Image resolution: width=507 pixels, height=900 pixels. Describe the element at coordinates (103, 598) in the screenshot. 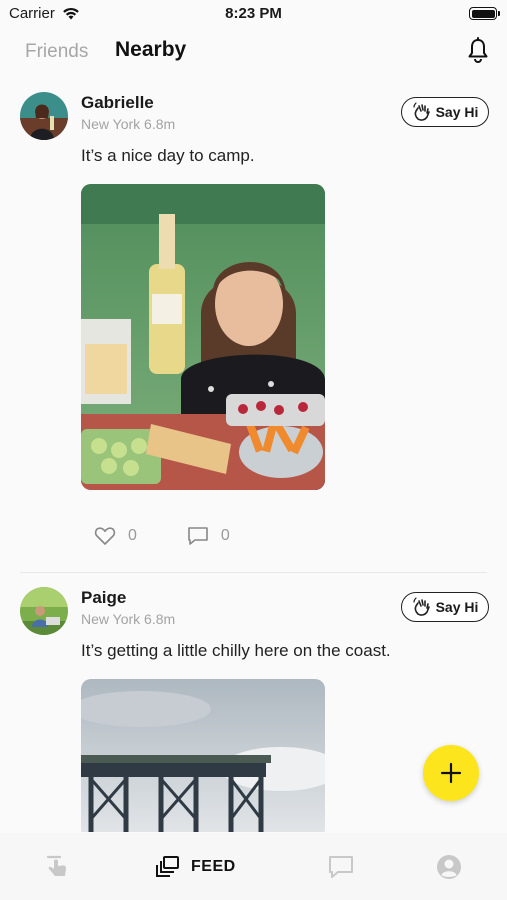

I see `author-name: Paige` at that location.